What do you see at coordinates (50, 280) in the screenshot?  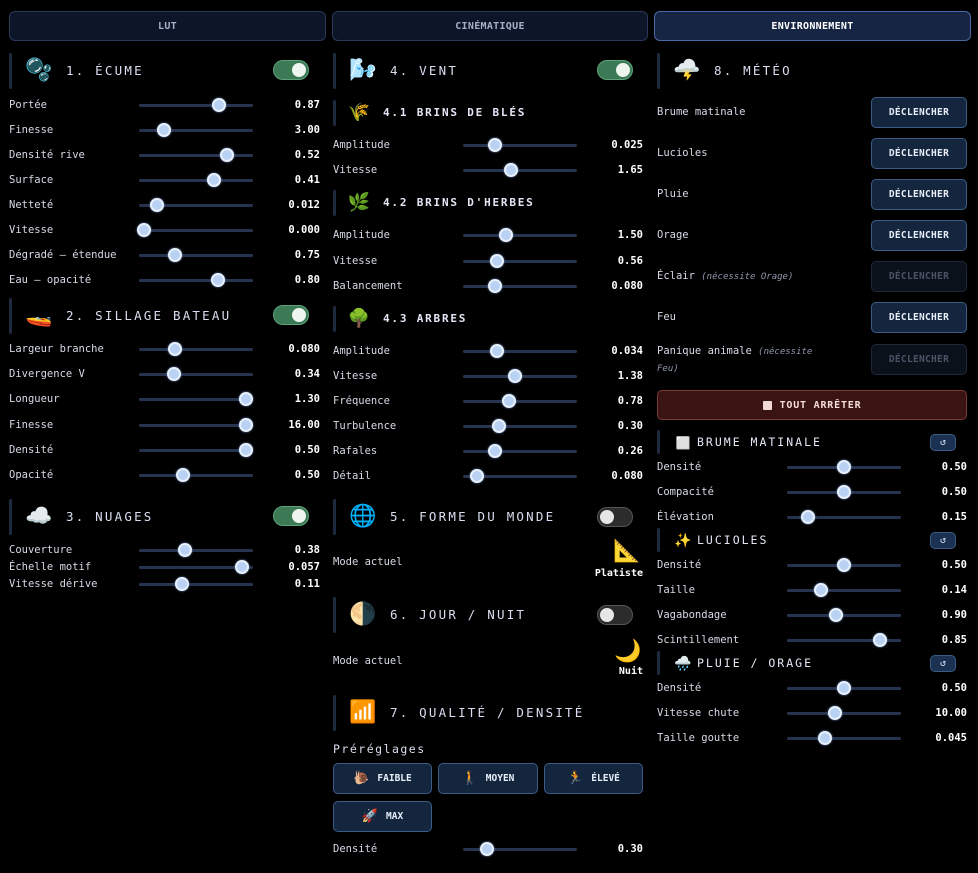 I see `slider-label: Eau — opacité` at bounding box center [50, 280].